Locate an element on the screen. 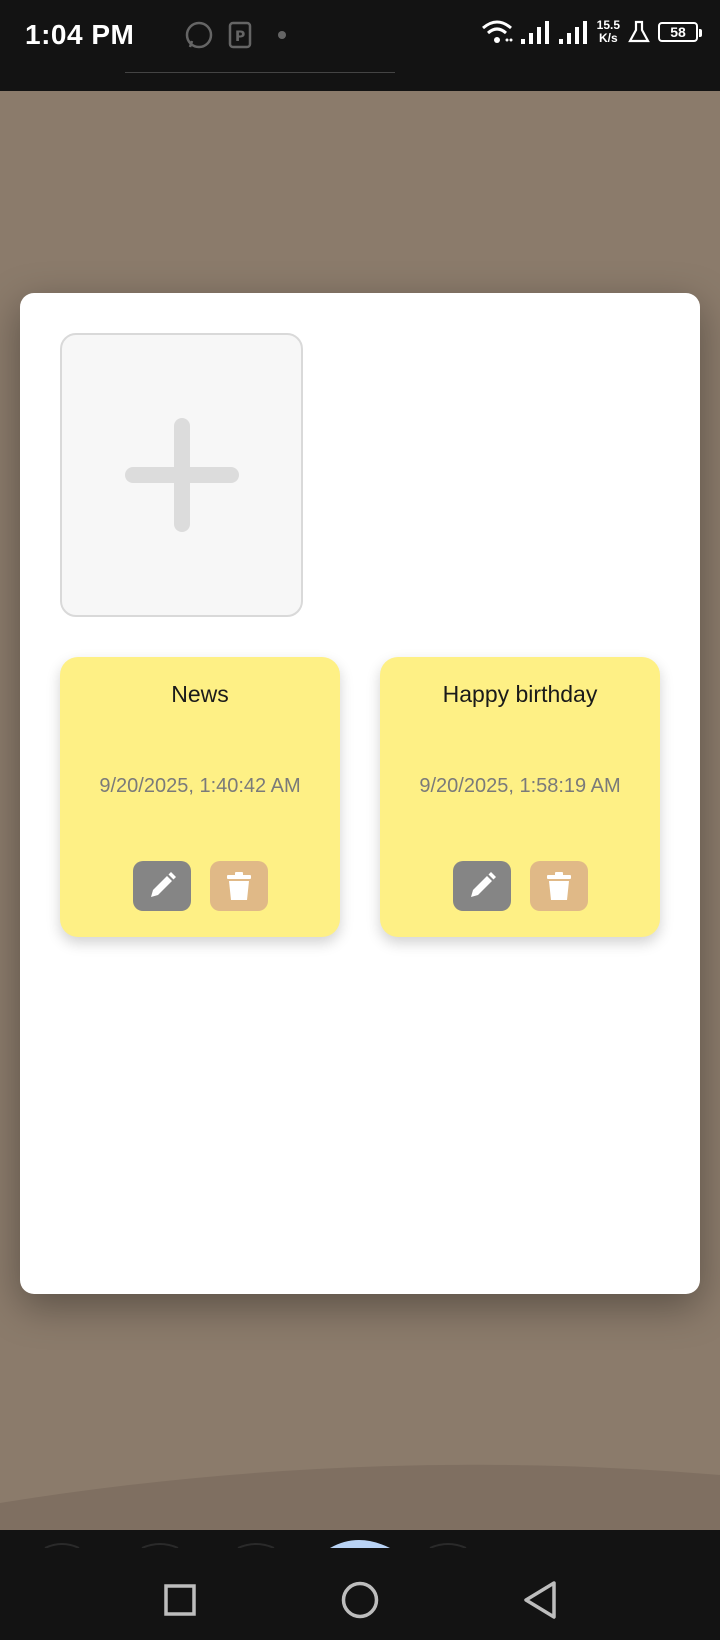  status-bar: 1:04 PM P 15.5 K/s 58 is located at coordinates (360, 45).